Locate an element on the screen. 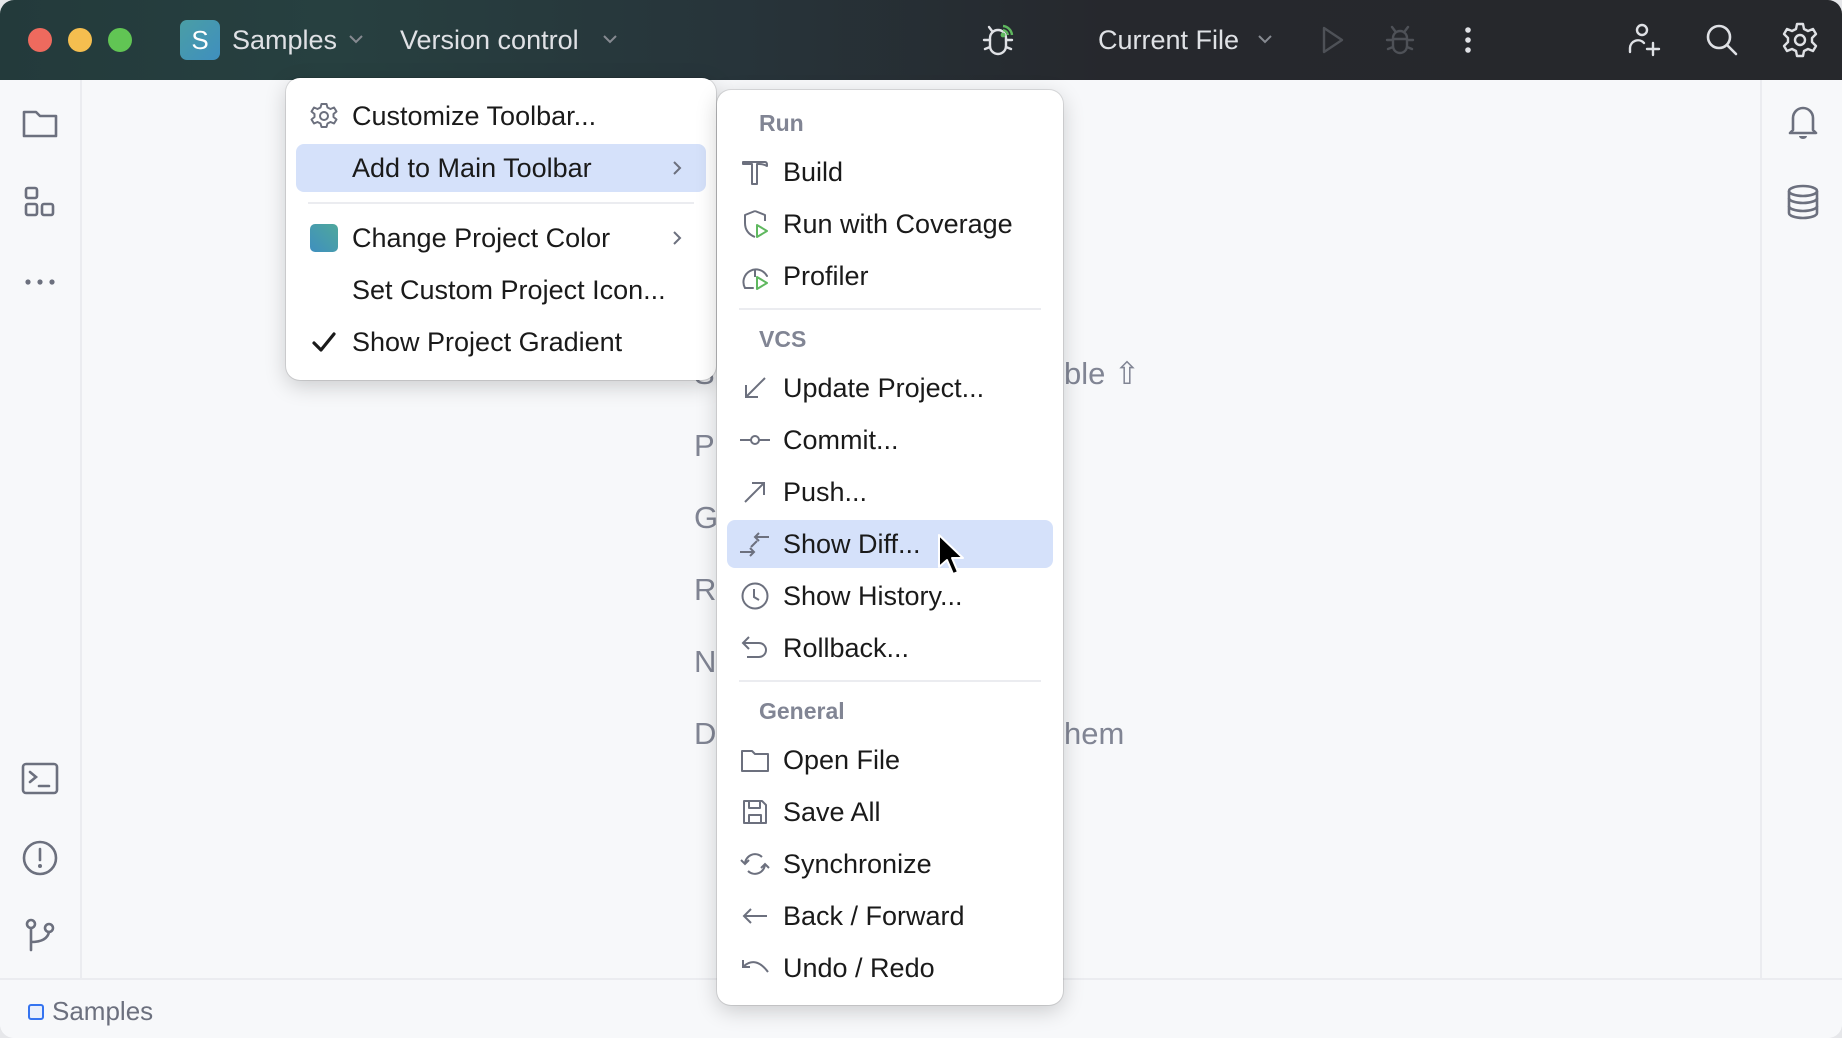  database-icon is located at coordinates (1803, 202).